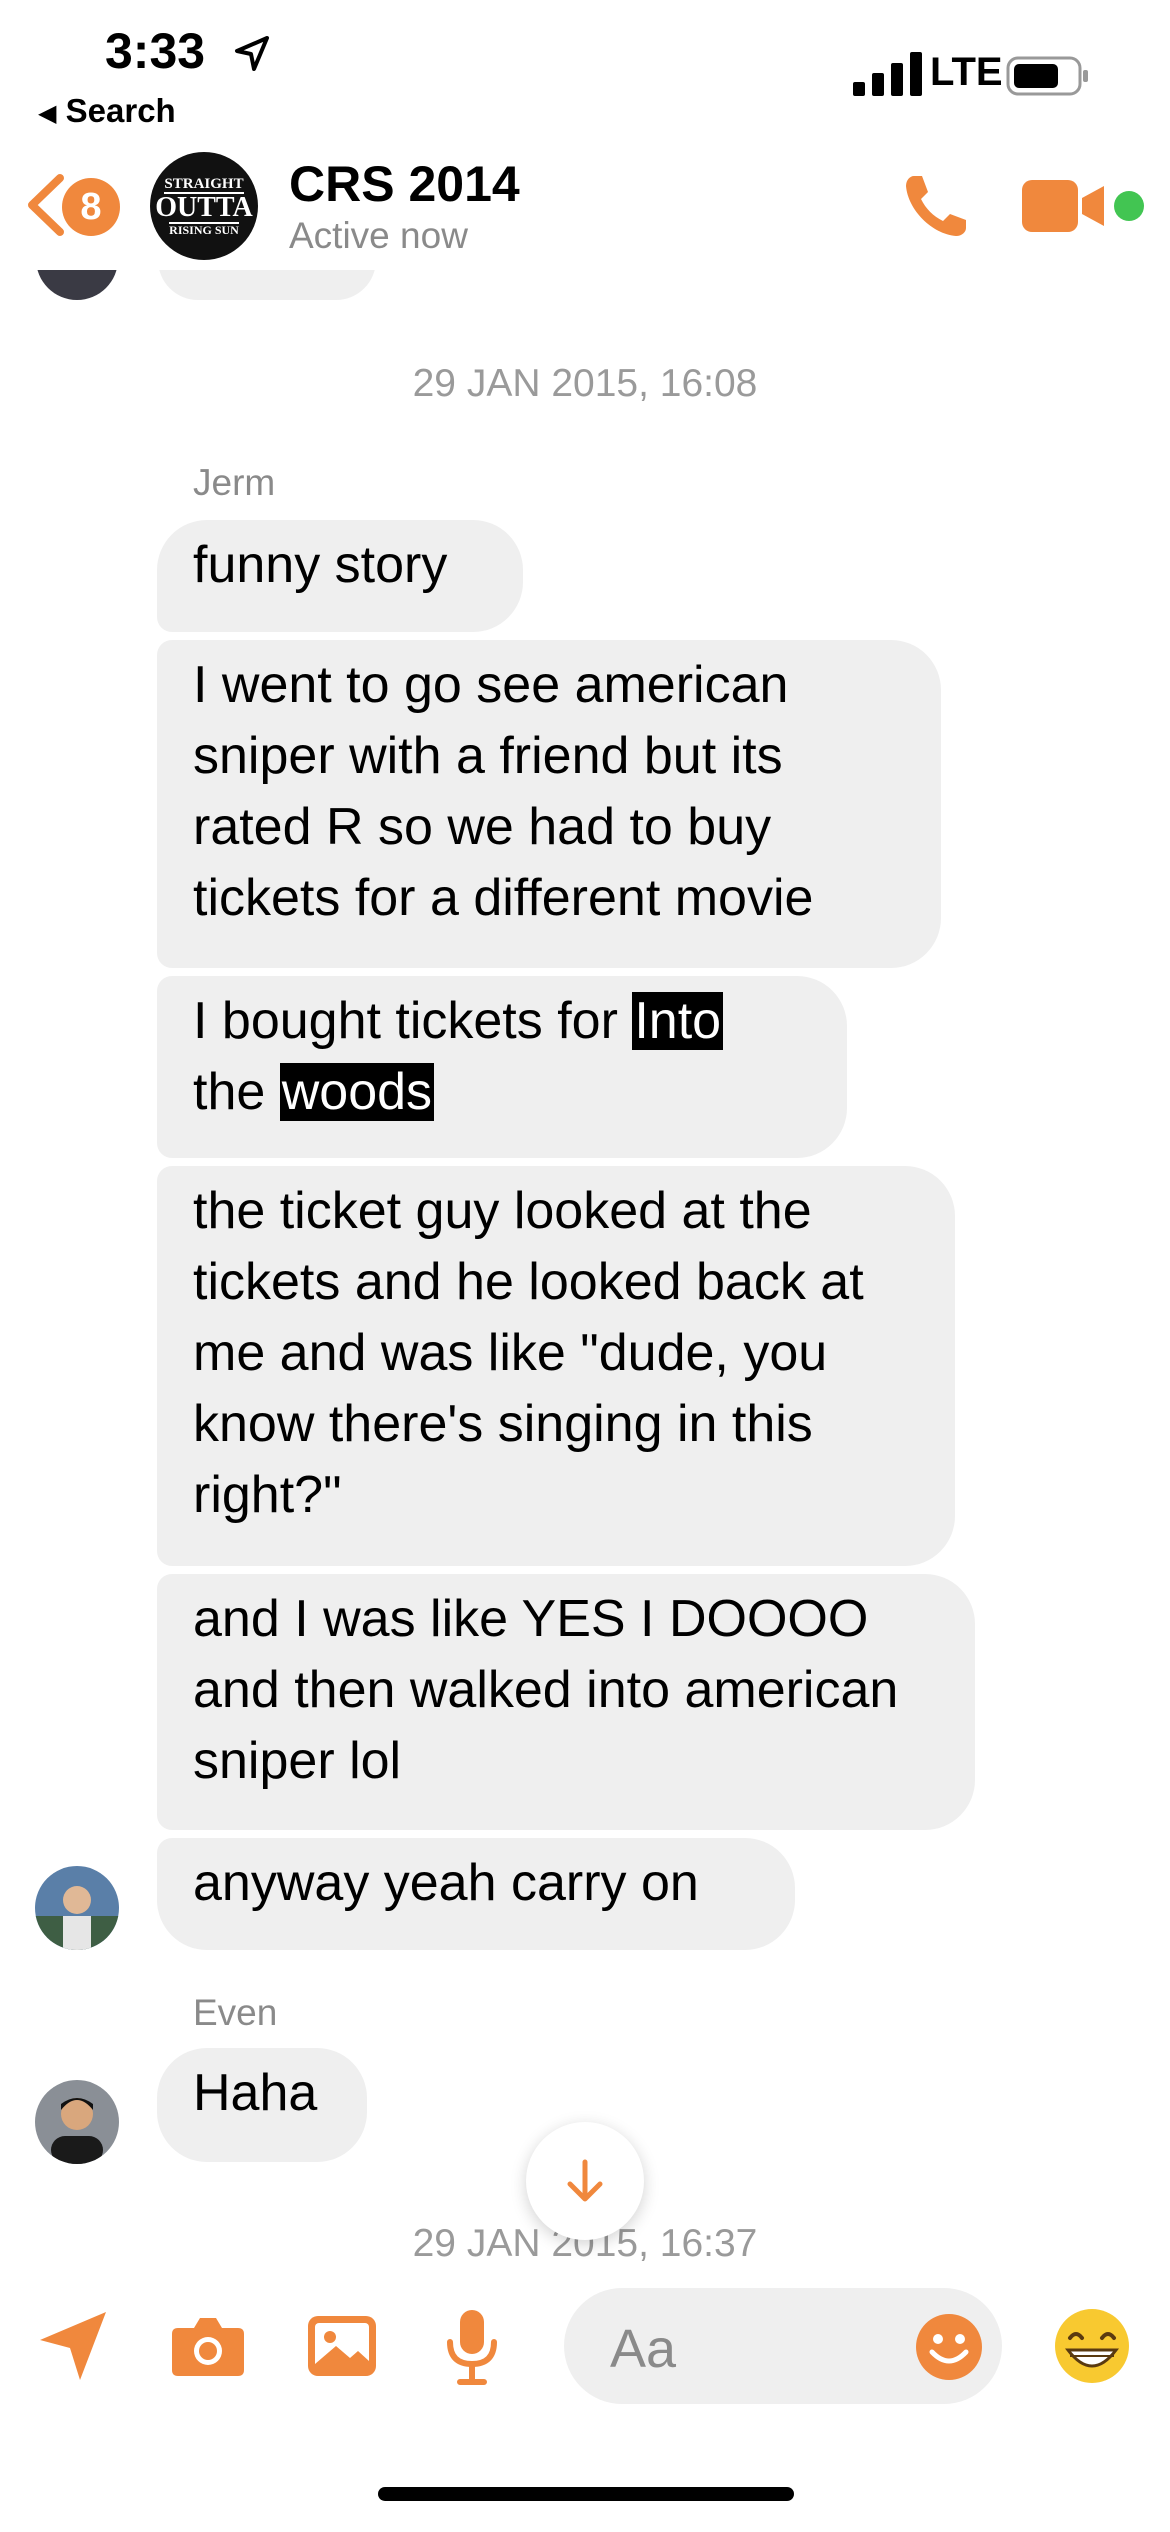 The image size is (1170, 2532). What do you see at coordinates (404, 184) in the screenshot?
I see `chat-title: CRS 2014` at bounding box center [404, 184].